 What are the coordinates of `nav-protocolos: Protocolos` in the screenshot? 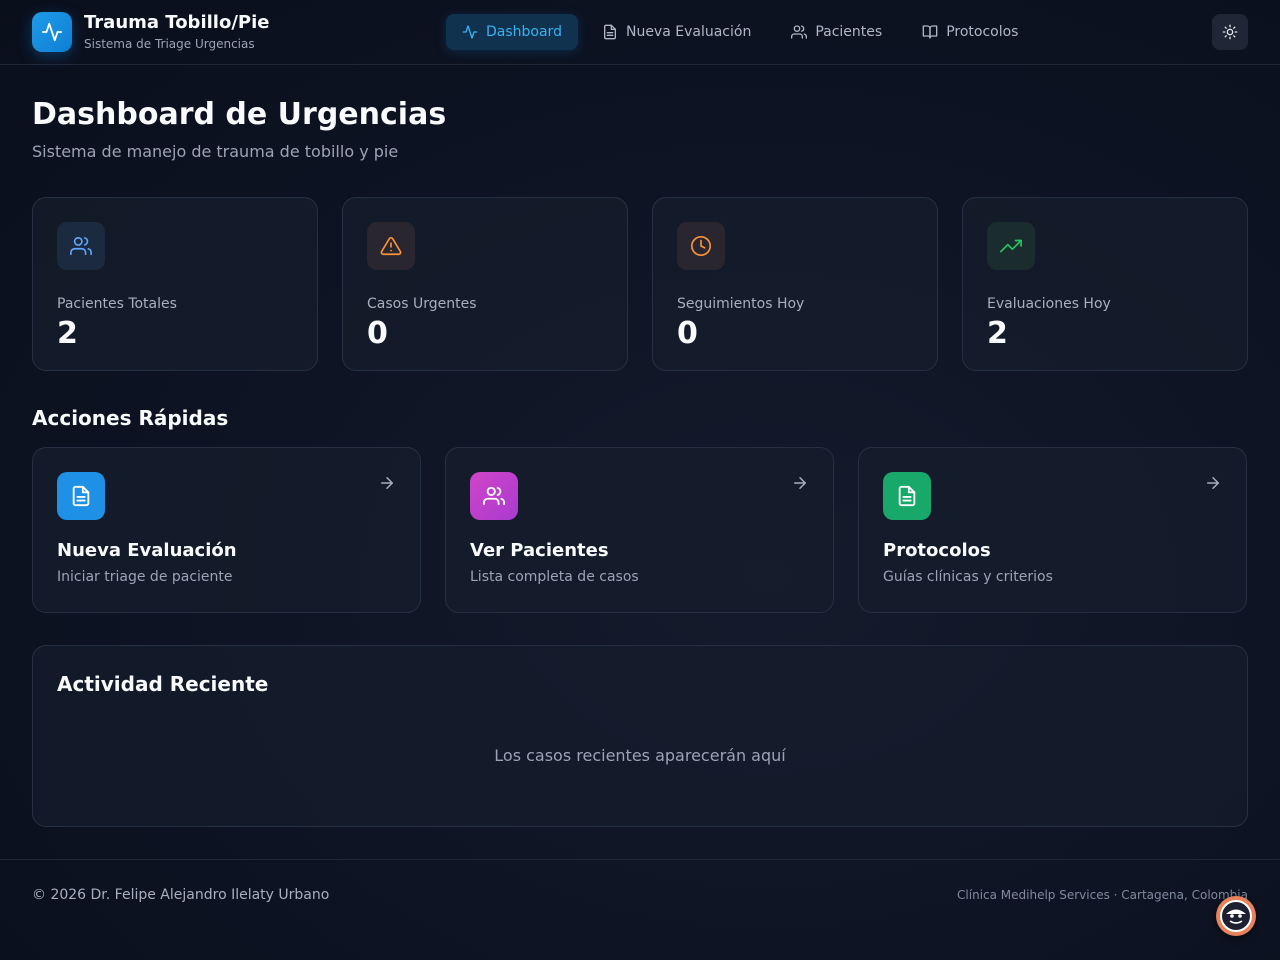 It's located at (970, 32).